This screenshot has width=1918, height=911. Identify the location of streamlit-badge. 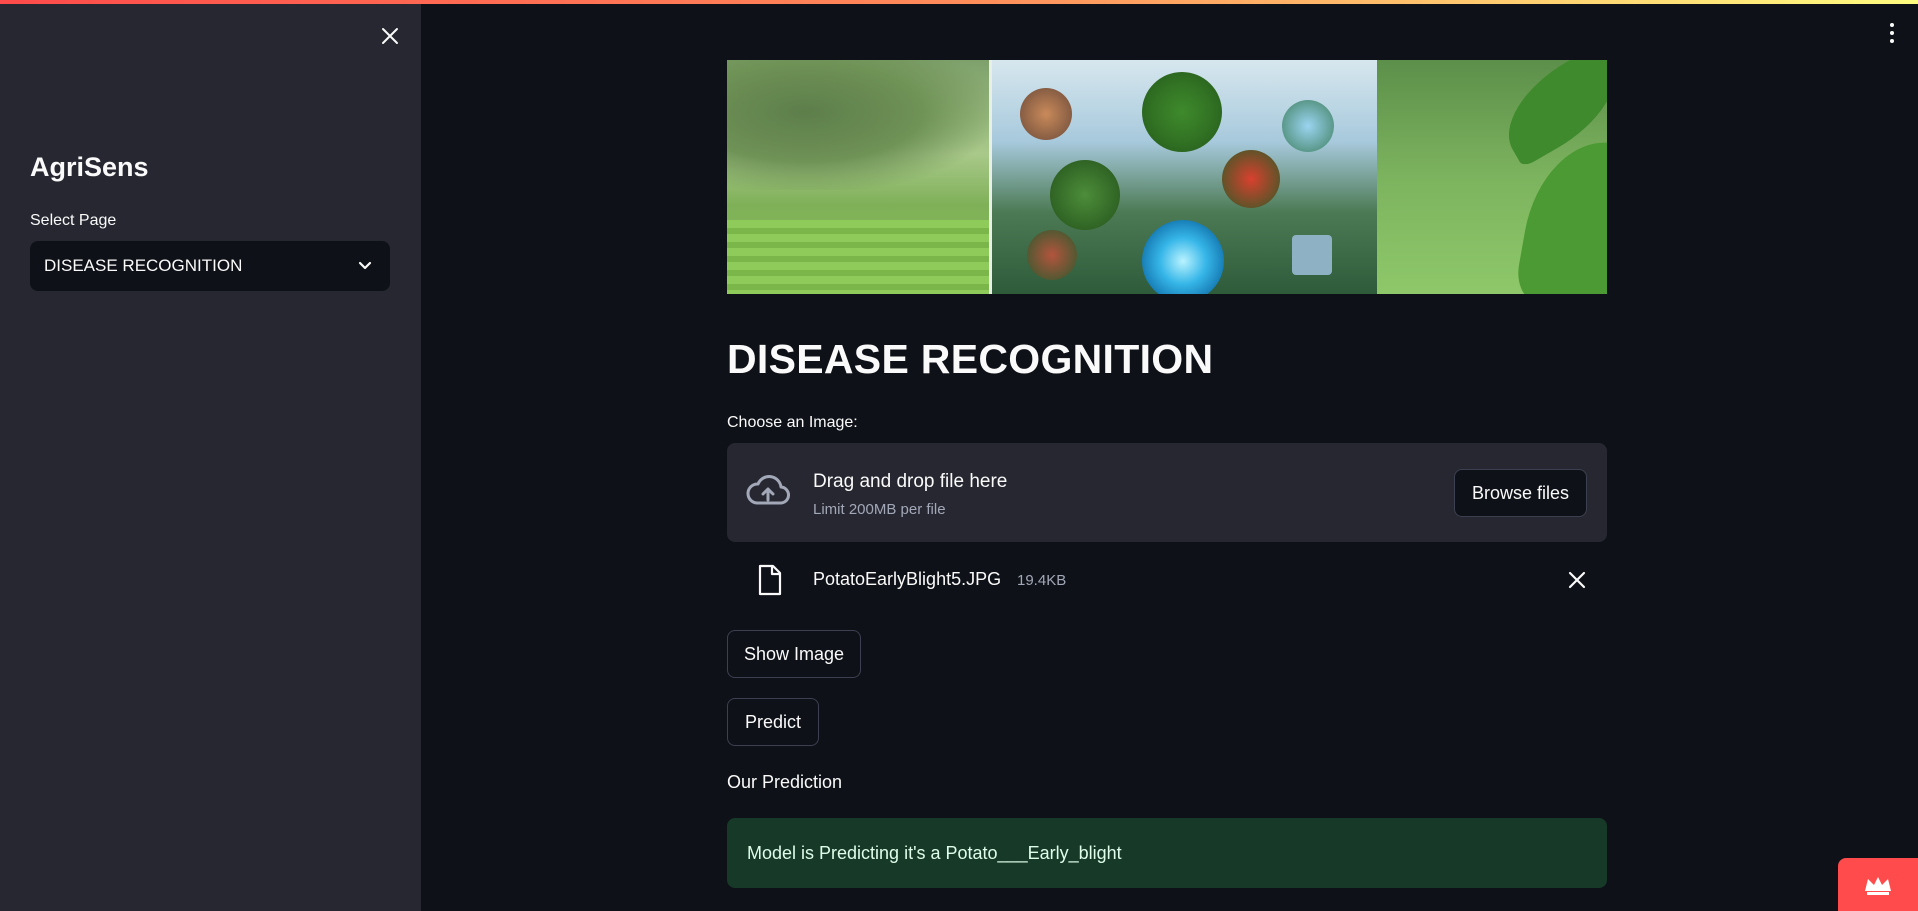
(1878, 884).